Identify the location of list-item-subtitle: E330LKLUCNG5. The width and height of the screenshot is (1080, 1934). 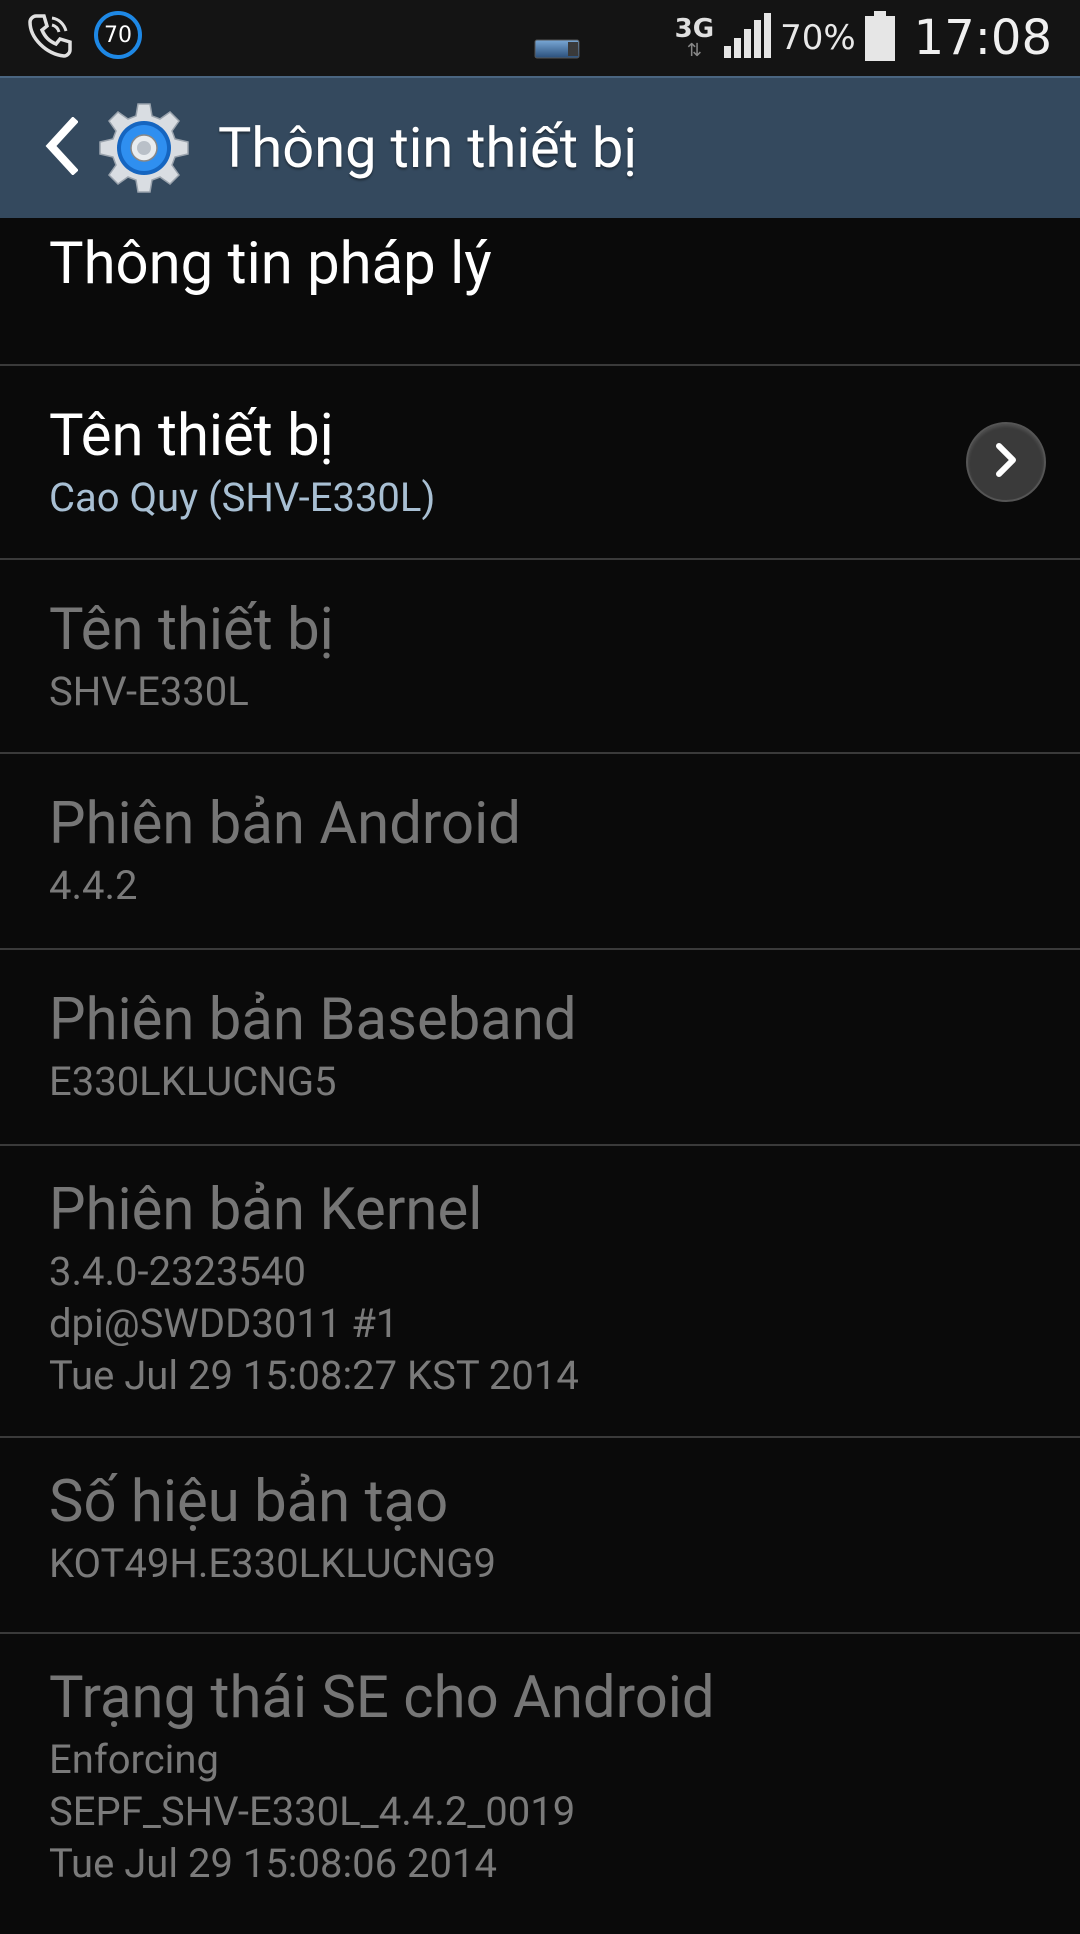
(193, 1081).